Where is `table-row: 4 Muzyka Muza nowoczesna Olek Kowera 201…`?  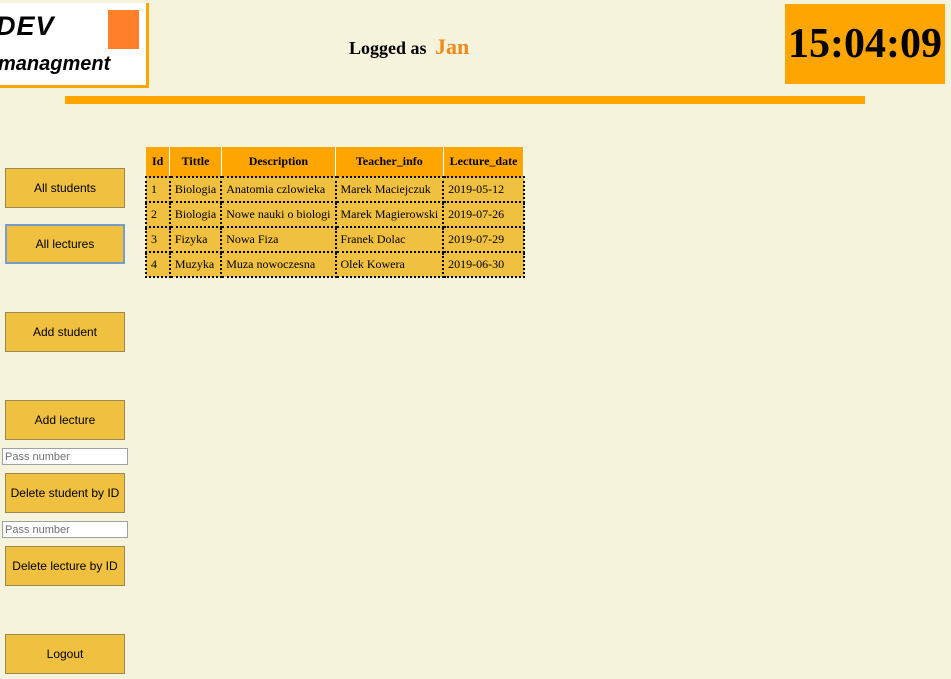
table-row: 4 Muzyka Muza nowoczesna Olek Kowera 201… is located at coordinates (335, 264).